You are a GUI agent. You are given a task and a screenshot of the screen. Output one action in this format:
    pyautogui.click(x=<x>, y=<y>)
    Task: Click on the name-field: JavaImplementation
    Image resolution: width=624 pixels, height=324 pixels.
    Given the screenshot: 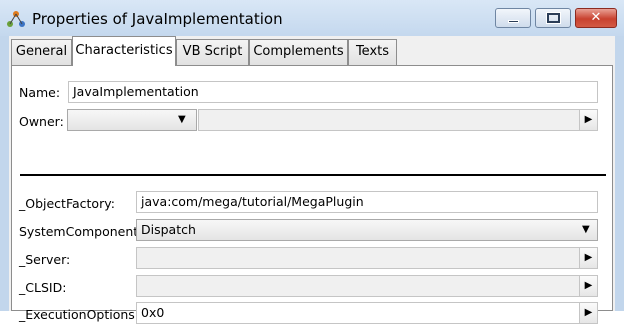 What is the action you would take?
    pyautogui.click(x=333, y=92)
    